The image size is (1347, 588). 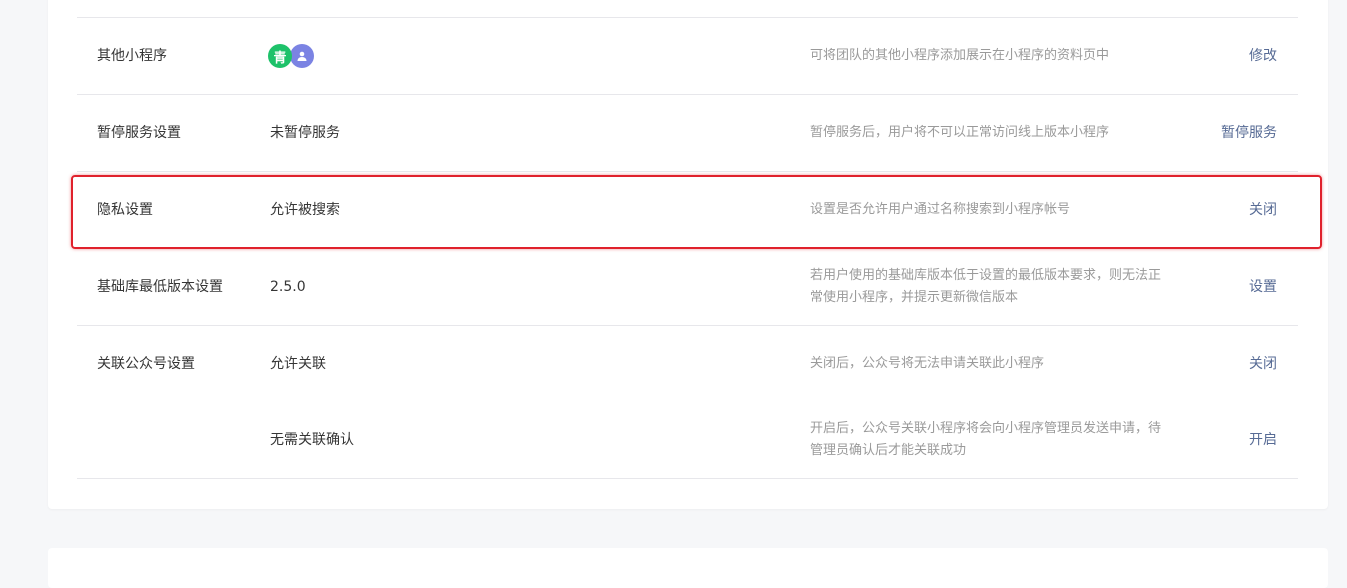 I want to click on user-avatar-icon, so click(x=302, y=56).